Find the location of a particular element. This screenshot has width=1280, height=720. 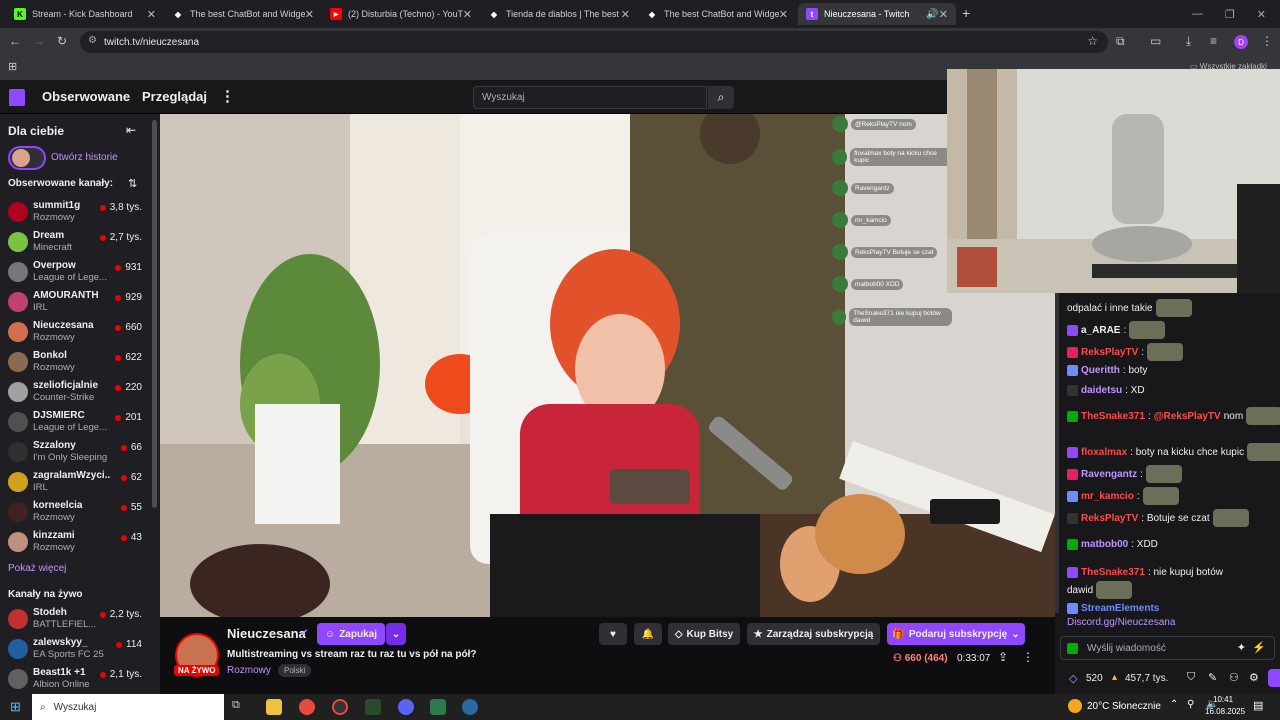

browser-tab: ▶ (2) Disturbia (Techno) - YouTube ✕ is located at coordinates (401, 14).